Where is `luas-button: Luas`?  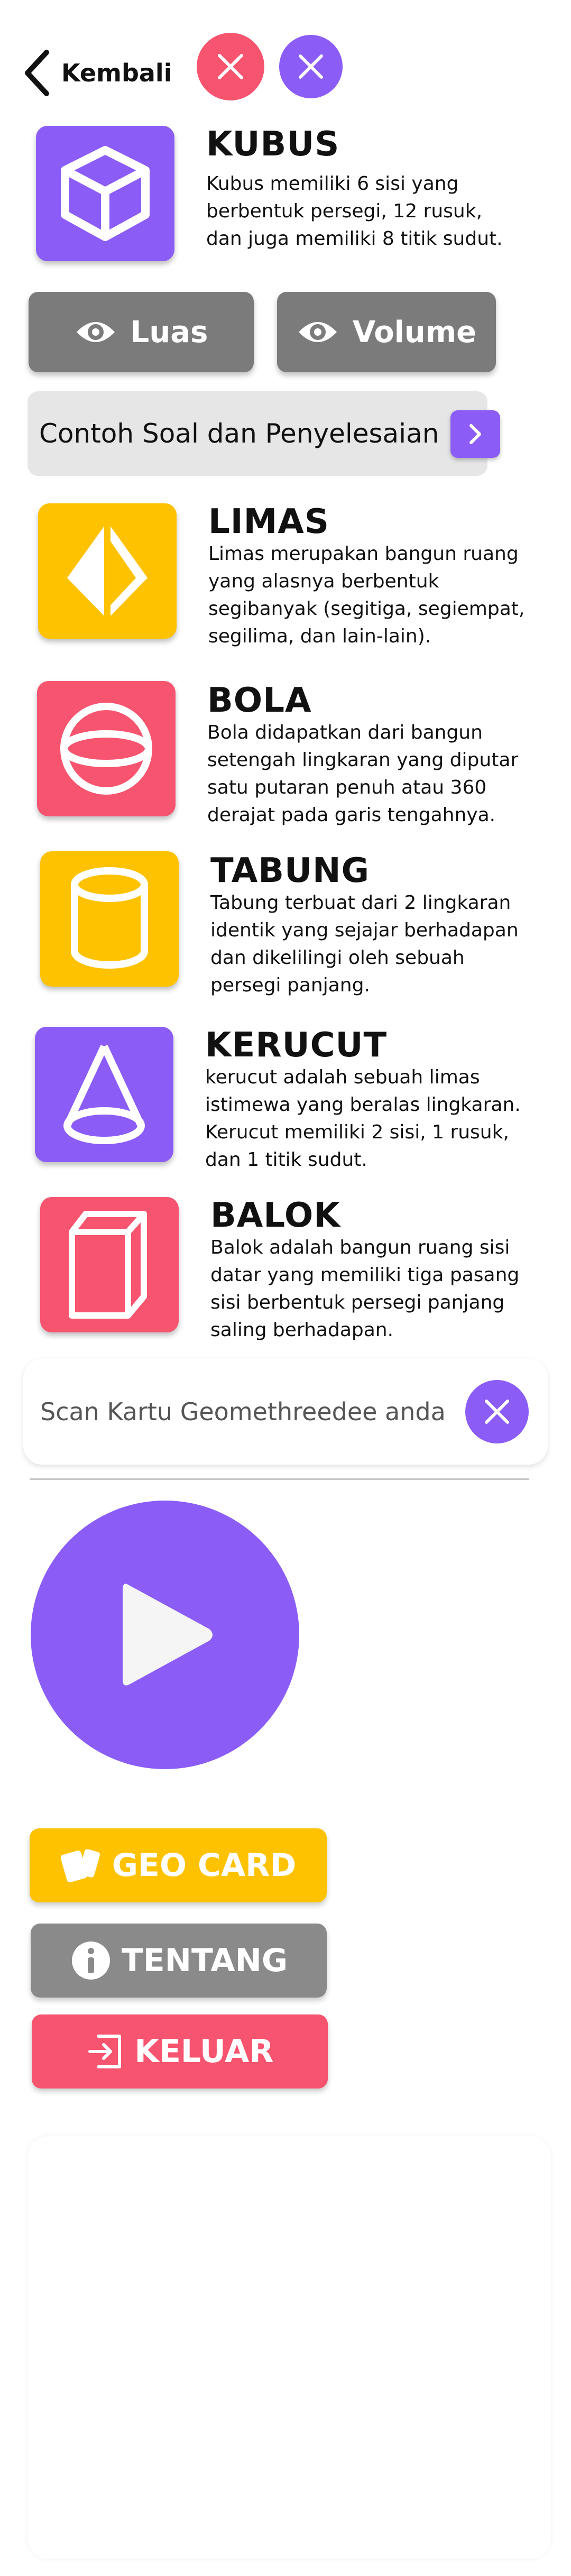 luas-button: Luas is located at coordinates (141, 332).